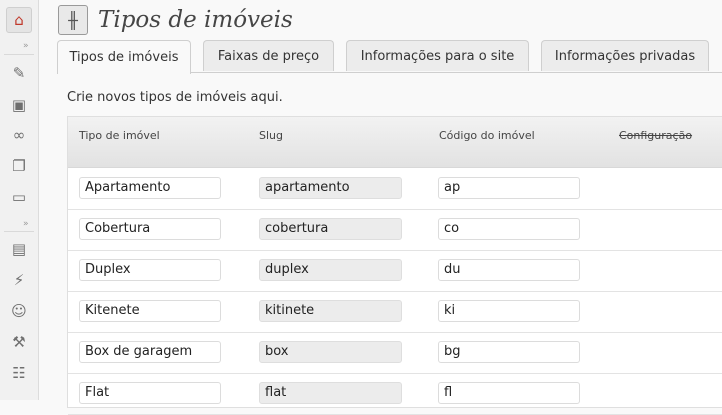 The width and height of the screenshot is (722, 415). I want to click on table-row: Flat flat fl, so click(395, 394).